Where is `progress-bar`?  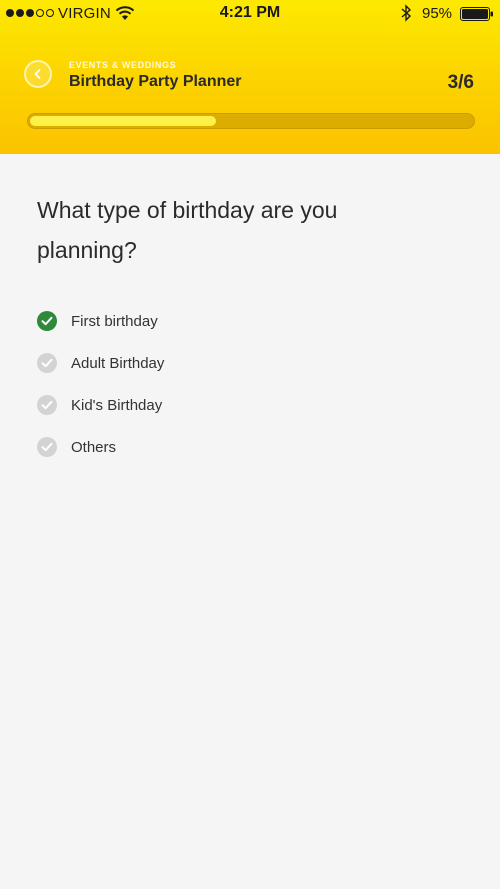 progress-bar is located at coordinates (251, 121).